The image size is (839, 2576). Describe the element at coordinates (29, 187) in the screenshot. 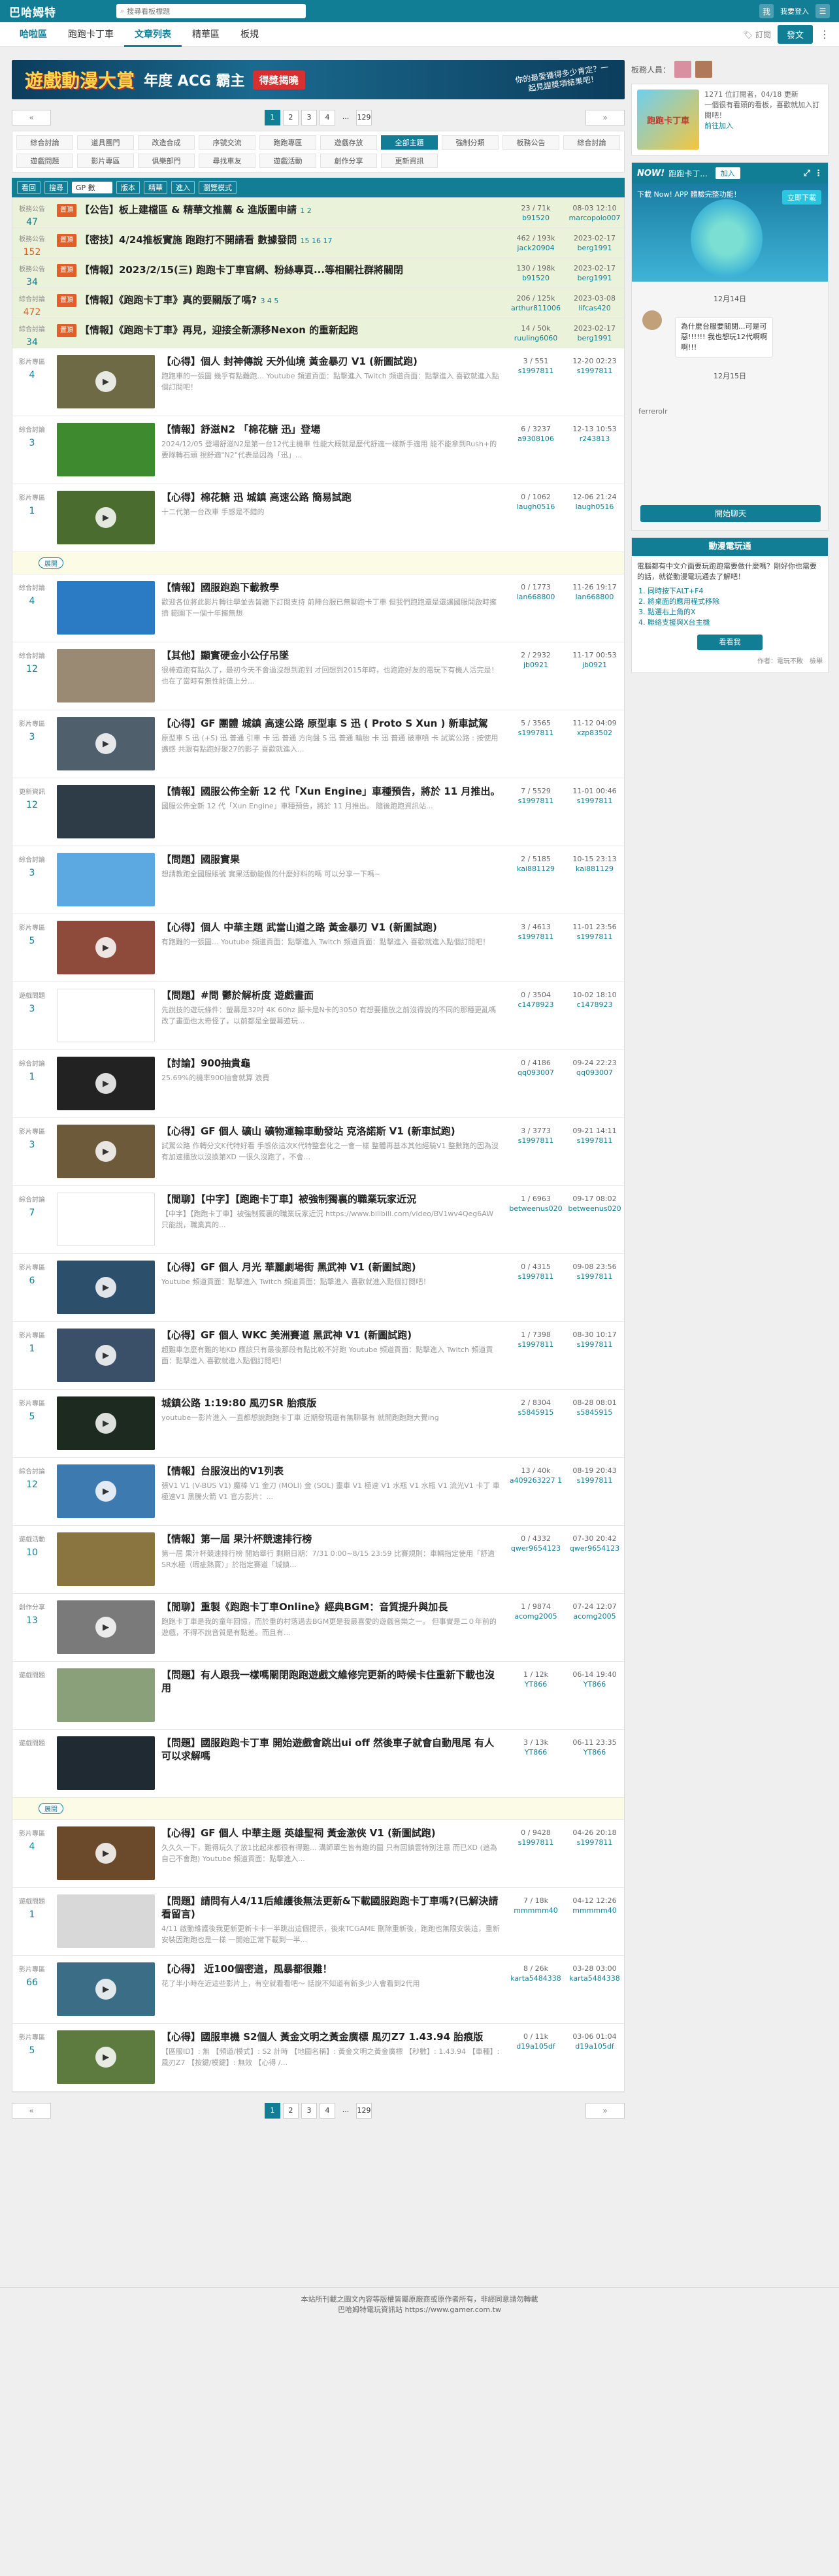

I see `back-button: 看回` at that location.